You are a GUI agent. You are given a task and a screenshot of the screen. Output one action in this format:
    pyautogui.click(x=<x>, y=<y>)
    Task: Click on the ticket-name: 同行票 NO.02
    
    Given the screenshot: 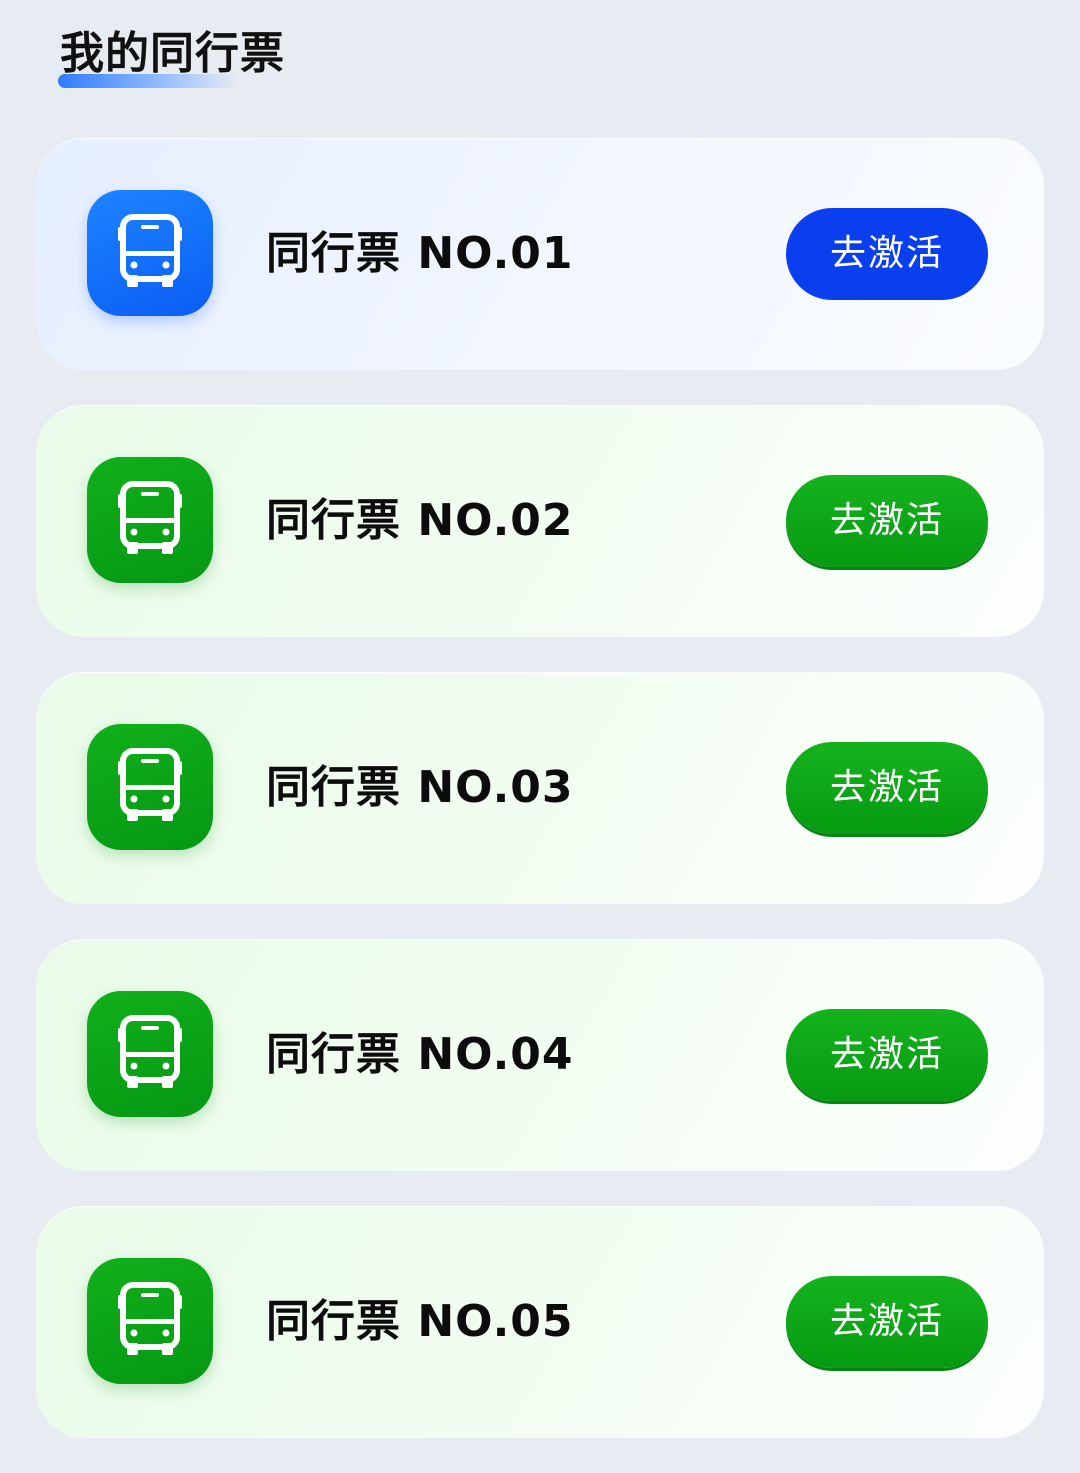 What is the action you would take?
    pyautogui.click(x=420, y=520)
    